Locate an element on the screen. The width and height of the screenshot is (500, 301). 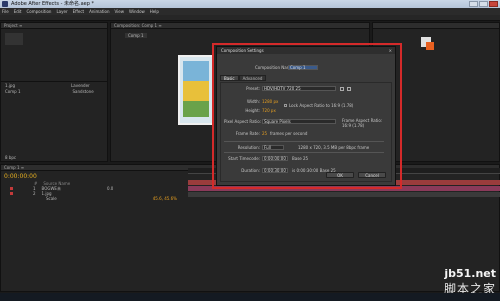
comp-preview is located at coordinates (196, 90).